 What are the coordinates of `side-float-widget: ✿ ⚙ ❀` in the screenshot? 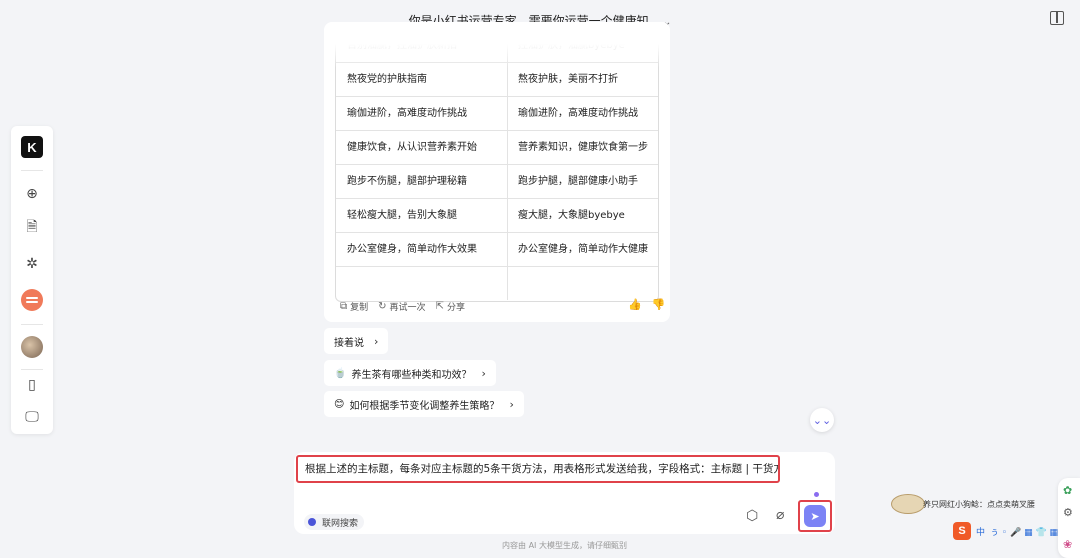 It's located at (1069, 518).